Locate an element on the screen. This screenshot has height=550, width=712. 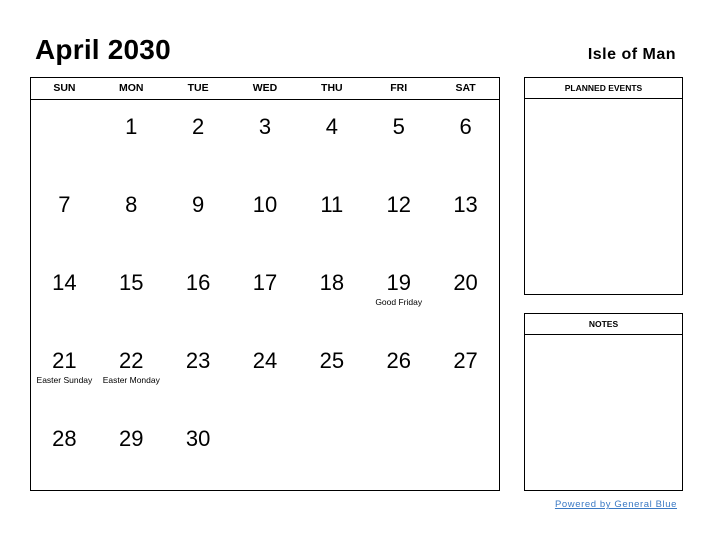
weekday-thu: THU is located at coordinates (332, 88).